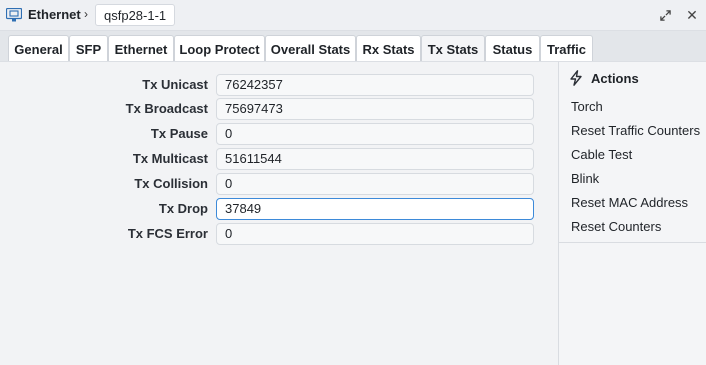 The height and width of the screenshot is (365, 706). What do you see at coordinates (179, 133) in the screenshot?
I see `tx-pause-label: Tx Pause` at bounding box center [179, 133].